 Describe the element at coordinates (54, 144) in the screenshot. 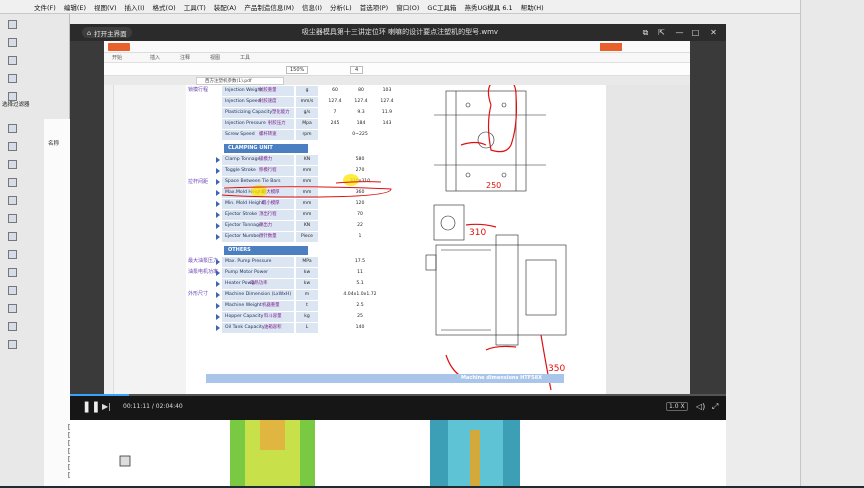

I see `tree-name-header: 名称` at that location.